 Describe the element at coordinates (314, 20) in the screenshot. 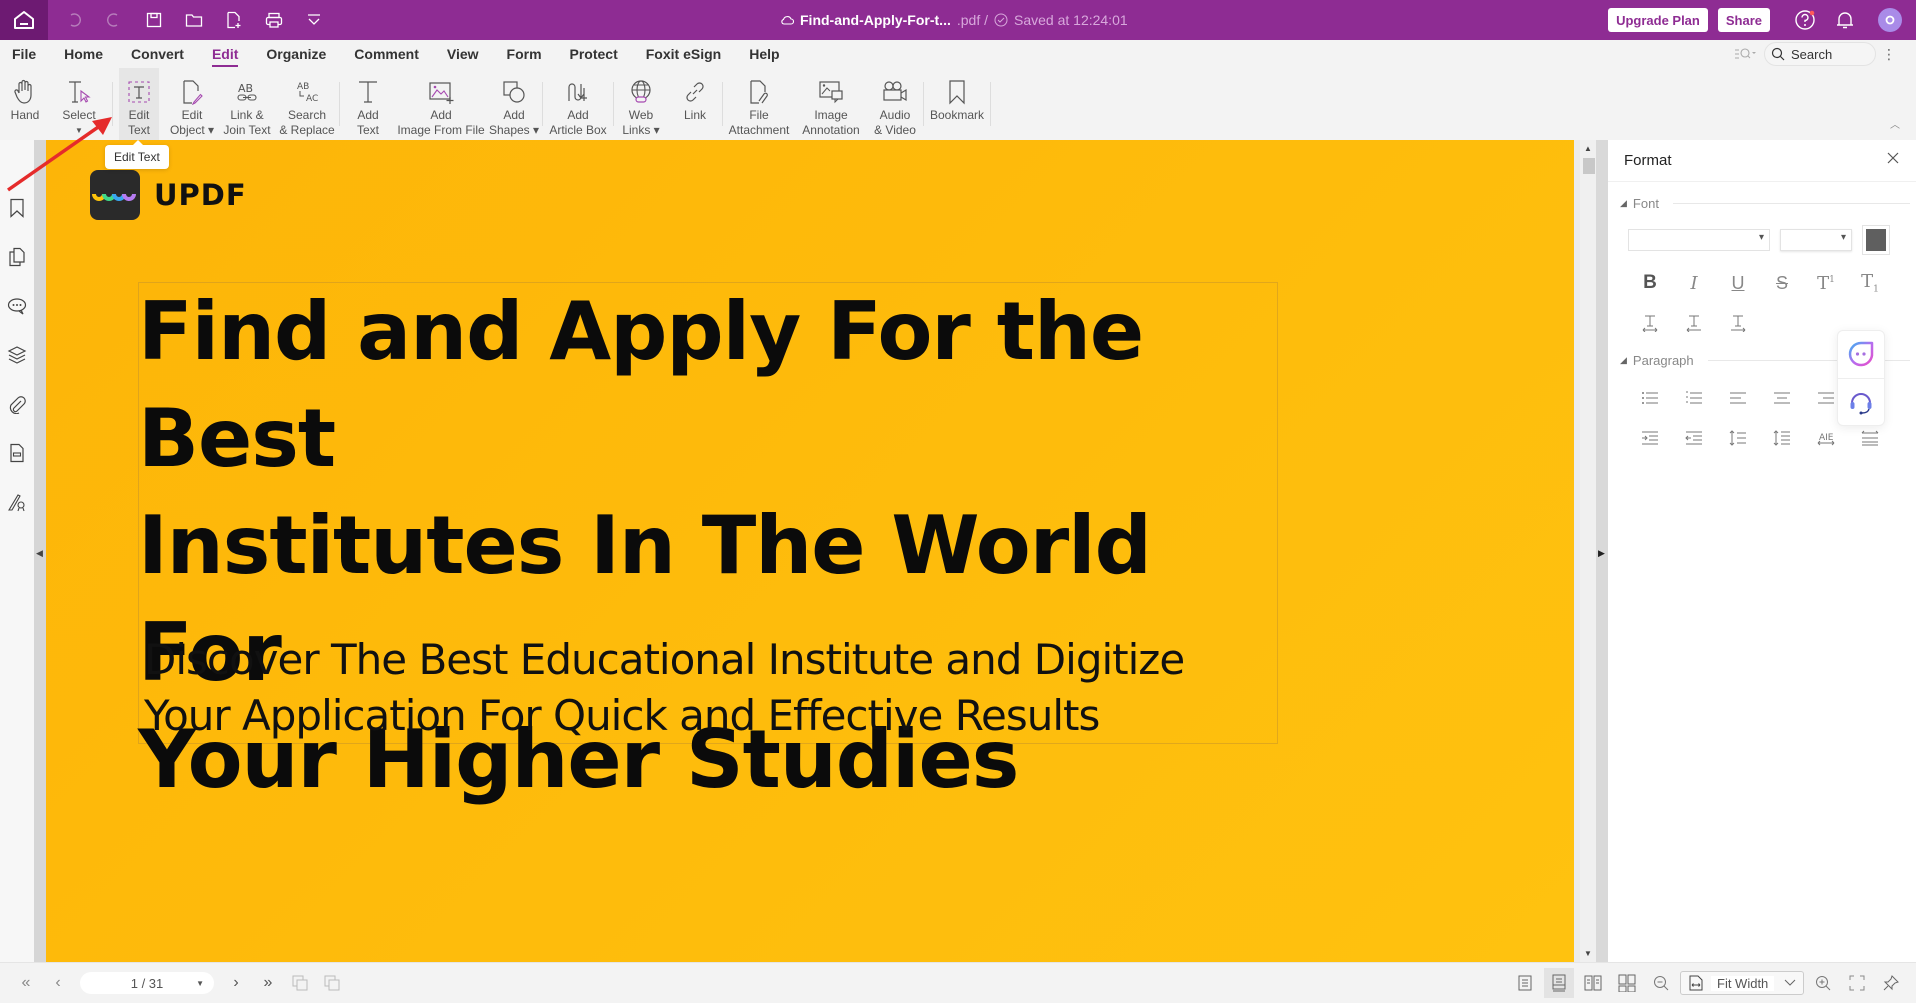

I see `customize-quick-access-button` at that location.